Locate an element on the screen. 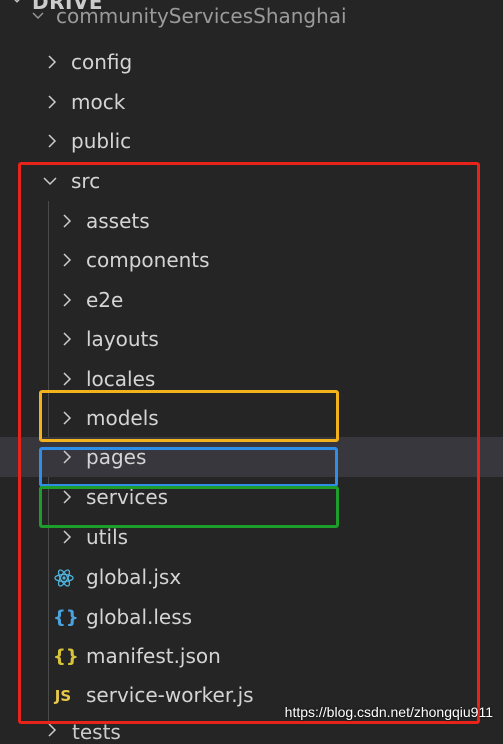 Image resolution: width=503 pixels, height=744 pixels. folder-label: tests is located at coordinates (96, 732).